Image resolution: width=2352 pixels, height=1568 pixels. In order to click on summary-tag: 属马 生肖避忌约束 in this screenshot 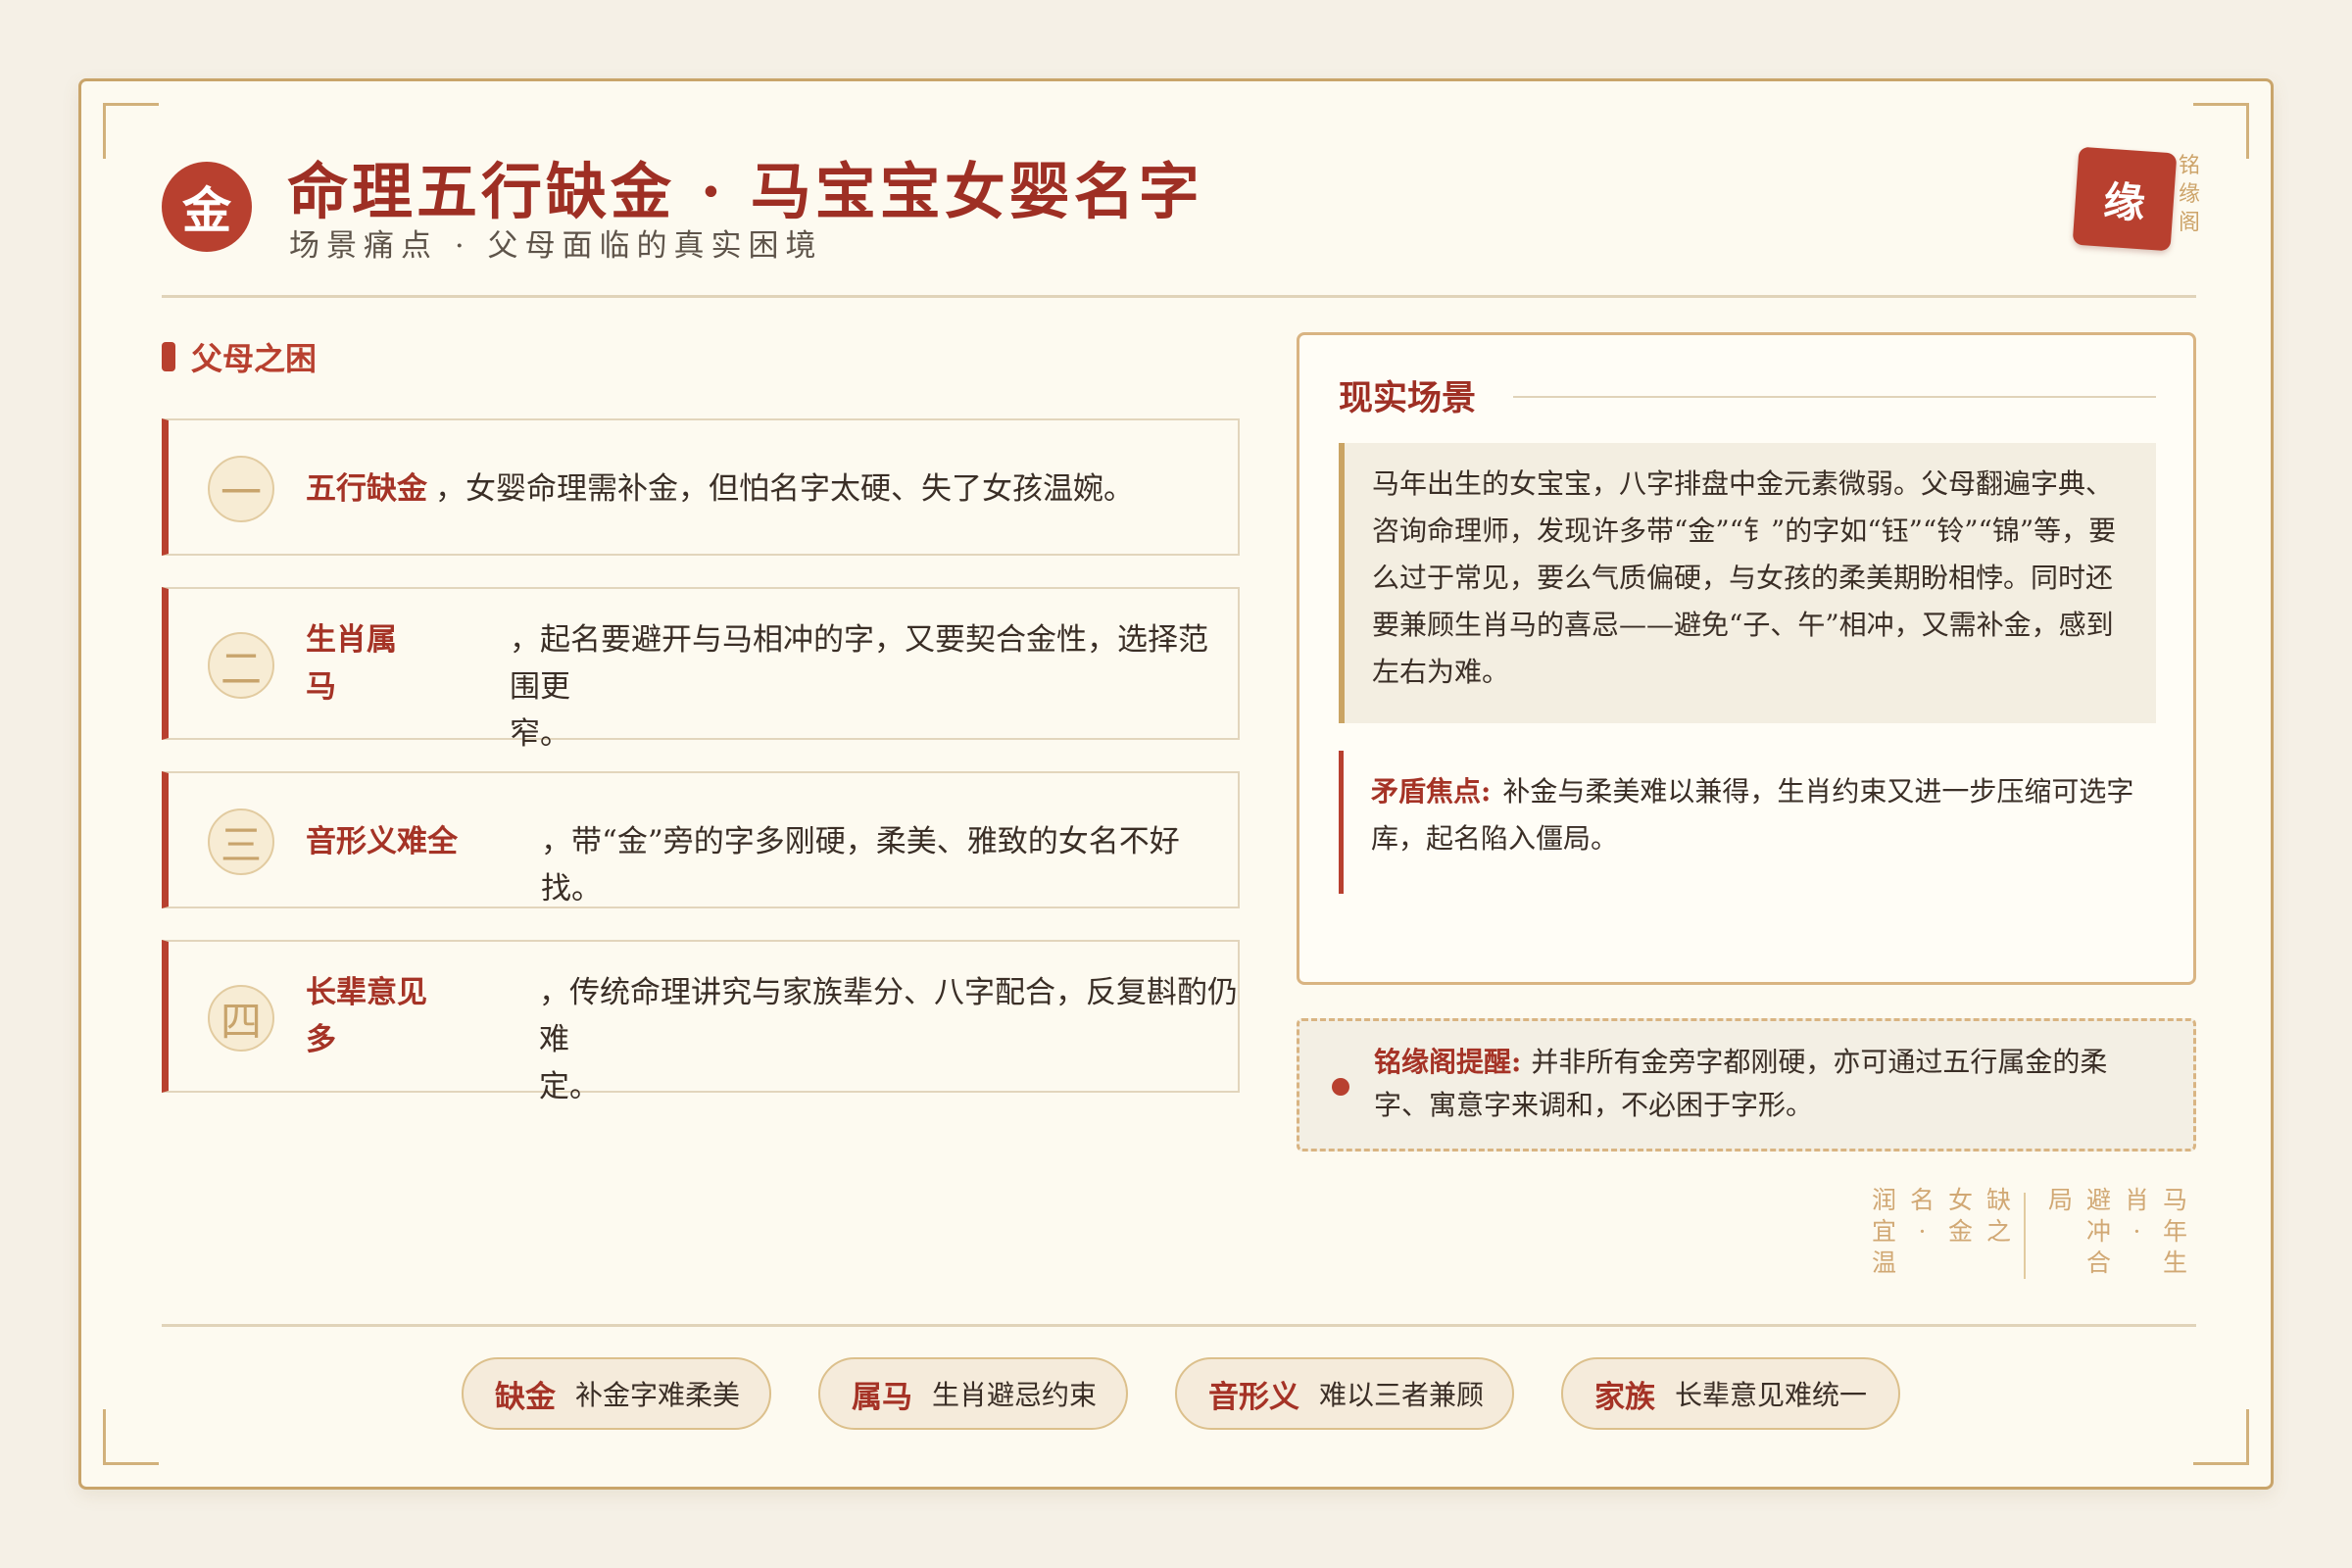, I will do `click(973, 1393)`.